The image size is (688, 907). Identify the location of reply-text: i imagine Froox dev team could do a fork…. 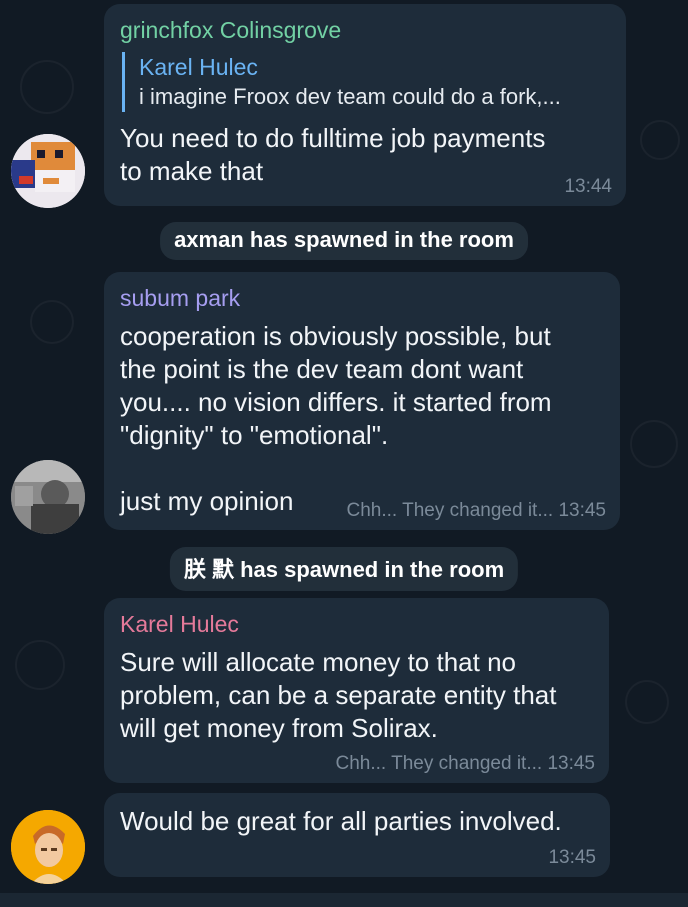
(350, 96).